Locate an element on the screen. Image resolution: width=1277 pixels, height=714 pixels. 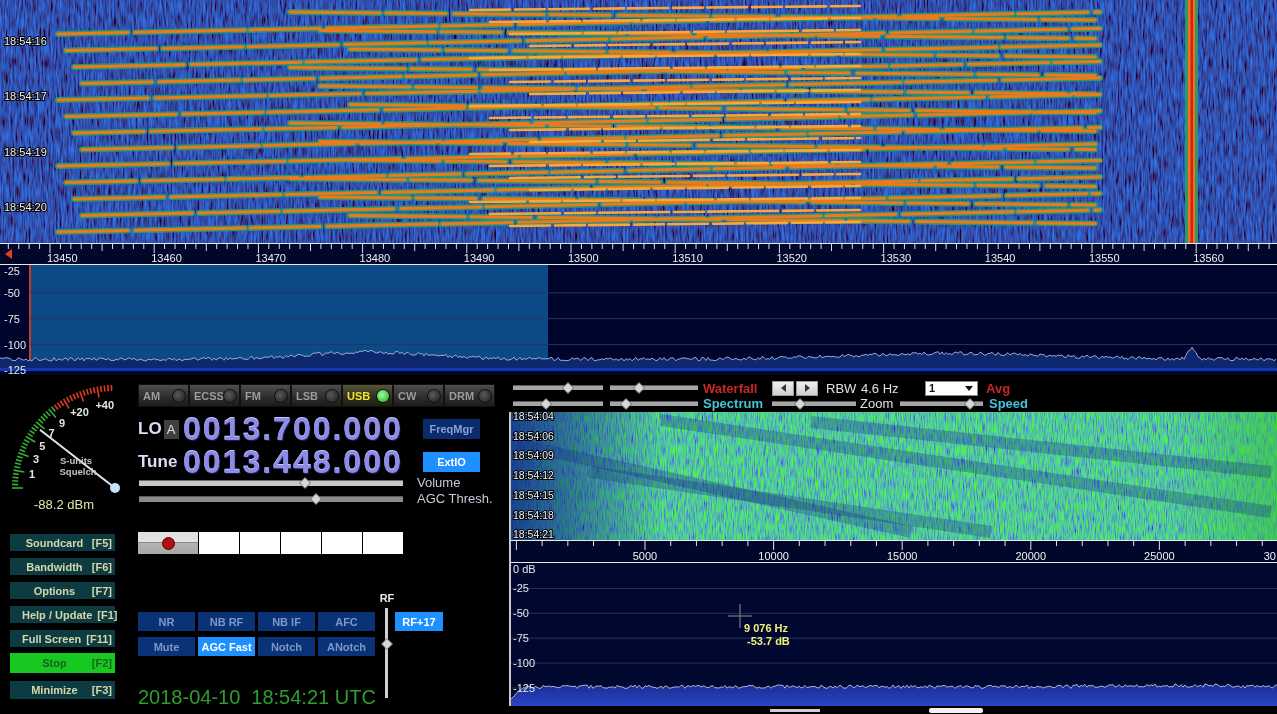
frequency-label: 13510 is located at coordinates (687, 258).